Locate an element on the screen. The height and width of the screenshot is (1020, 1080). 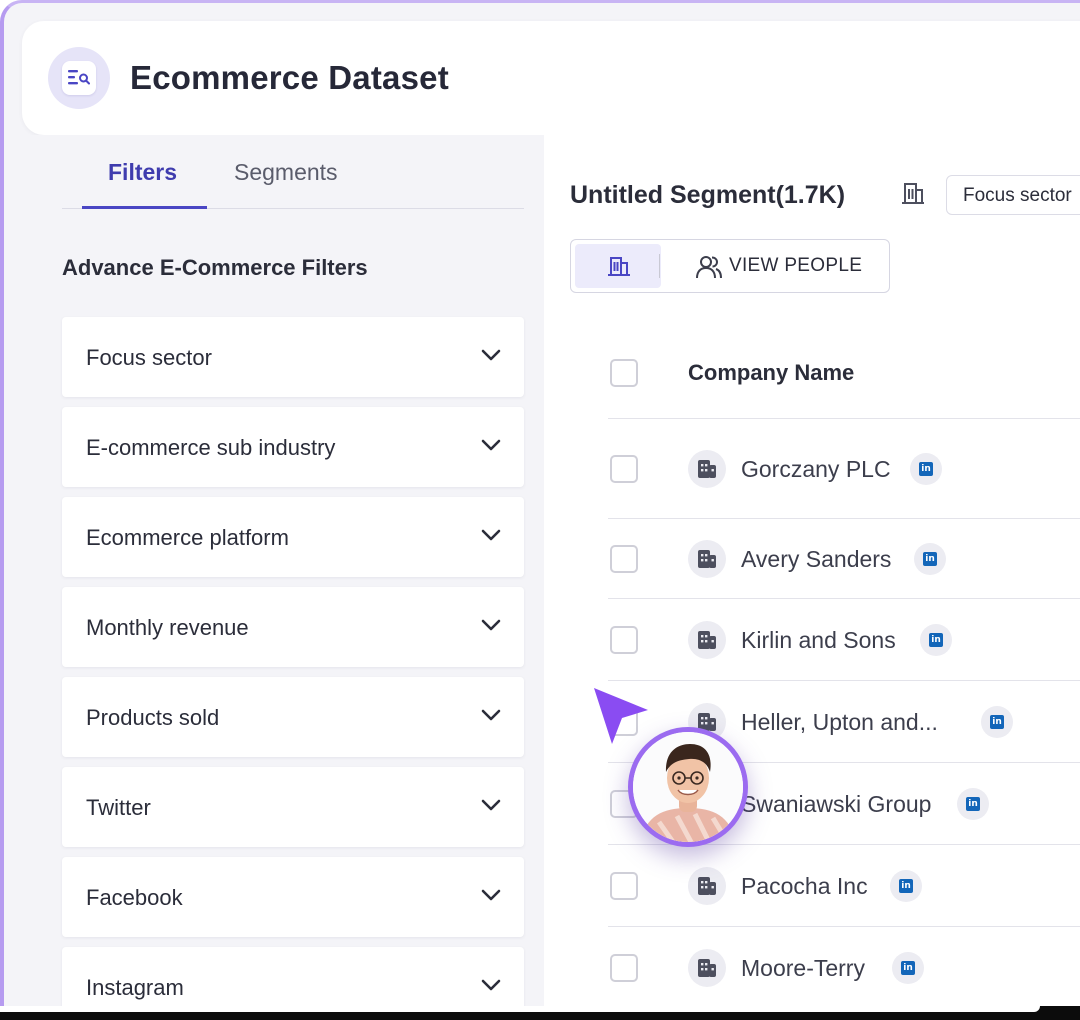
filter-monthly-revenue: Monthly revenue is located at coordinates (293, 627).